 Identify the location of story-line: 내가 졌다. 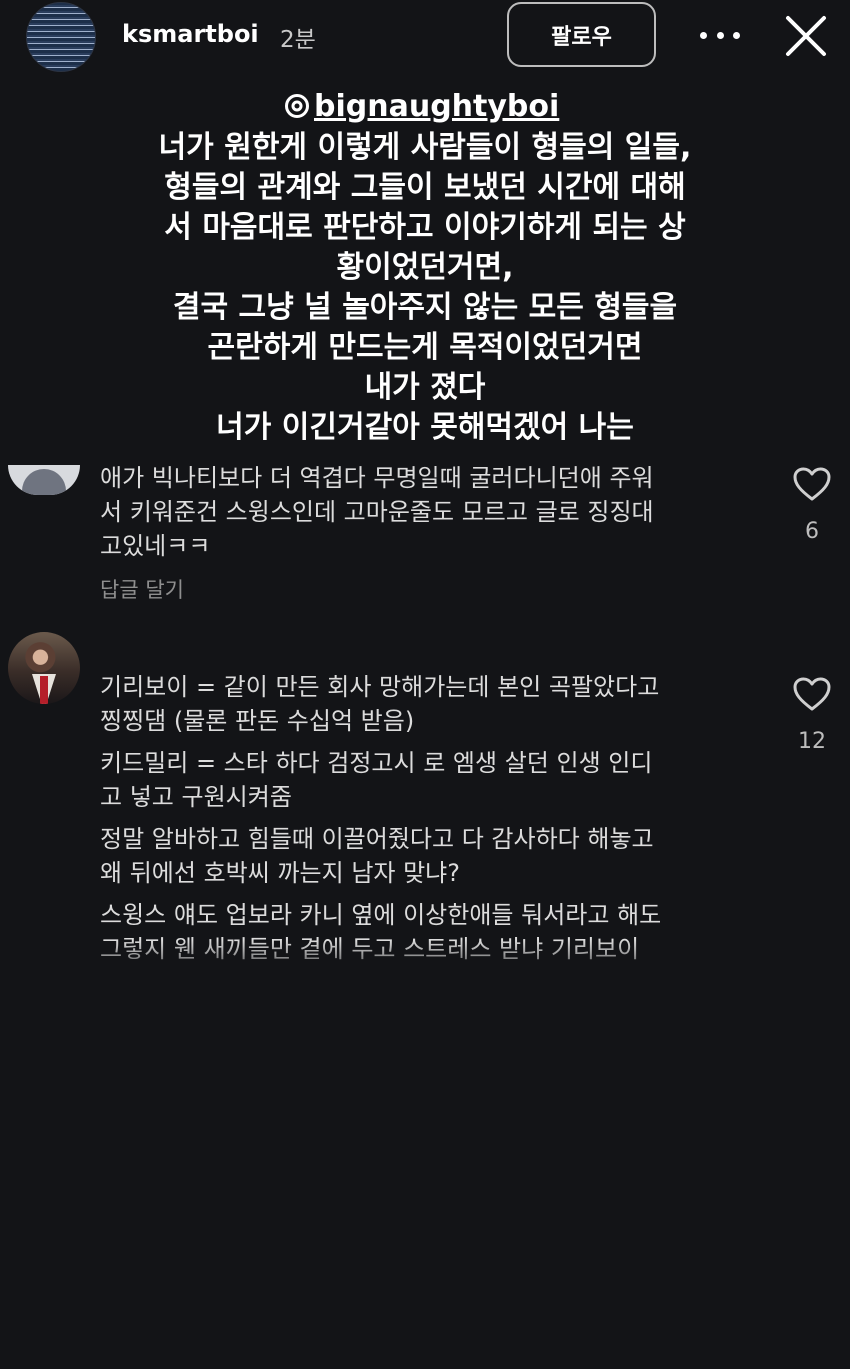
(425, 387).